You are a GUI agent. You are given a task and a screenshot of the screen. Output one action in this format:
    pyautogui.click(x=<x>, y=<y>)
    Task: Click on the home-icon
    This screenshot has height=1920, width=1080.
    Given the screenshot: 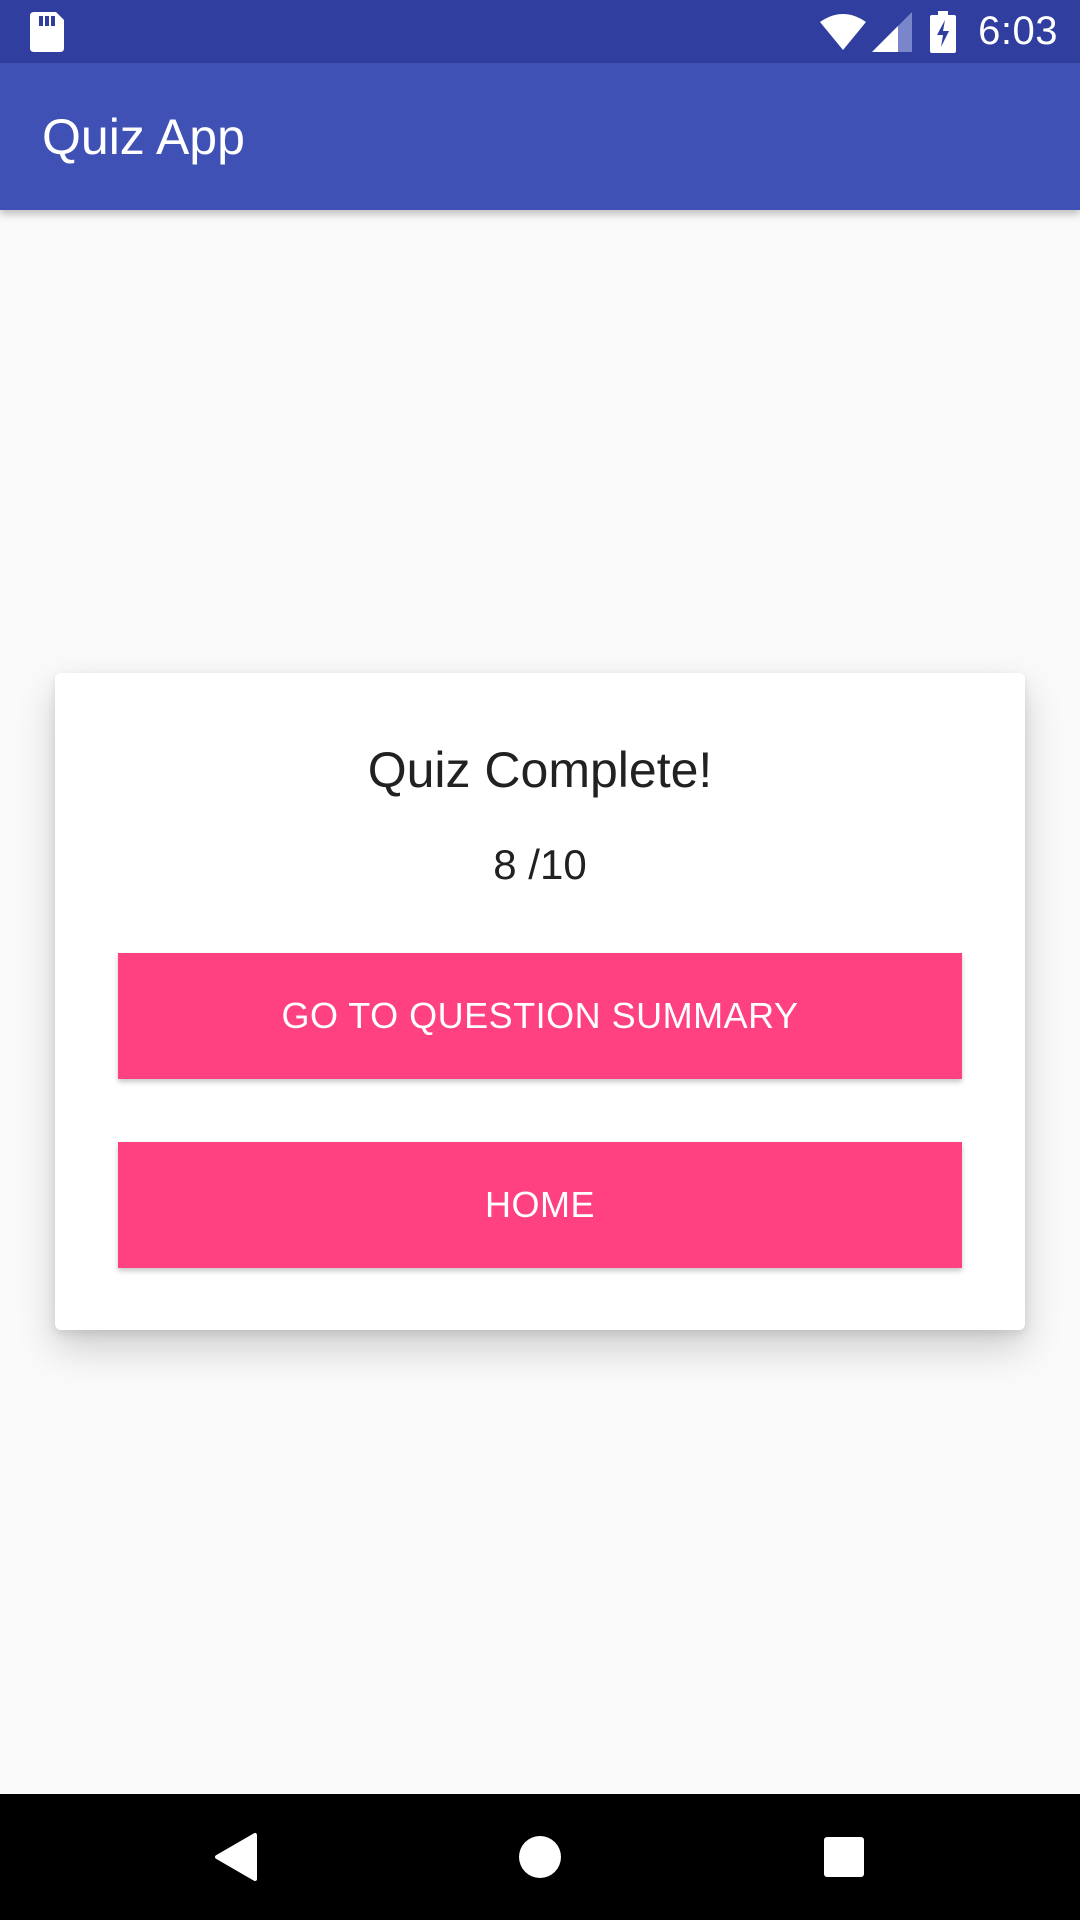 What is the action you would take?
    pyautogui.click(x=540, y=1857)
    